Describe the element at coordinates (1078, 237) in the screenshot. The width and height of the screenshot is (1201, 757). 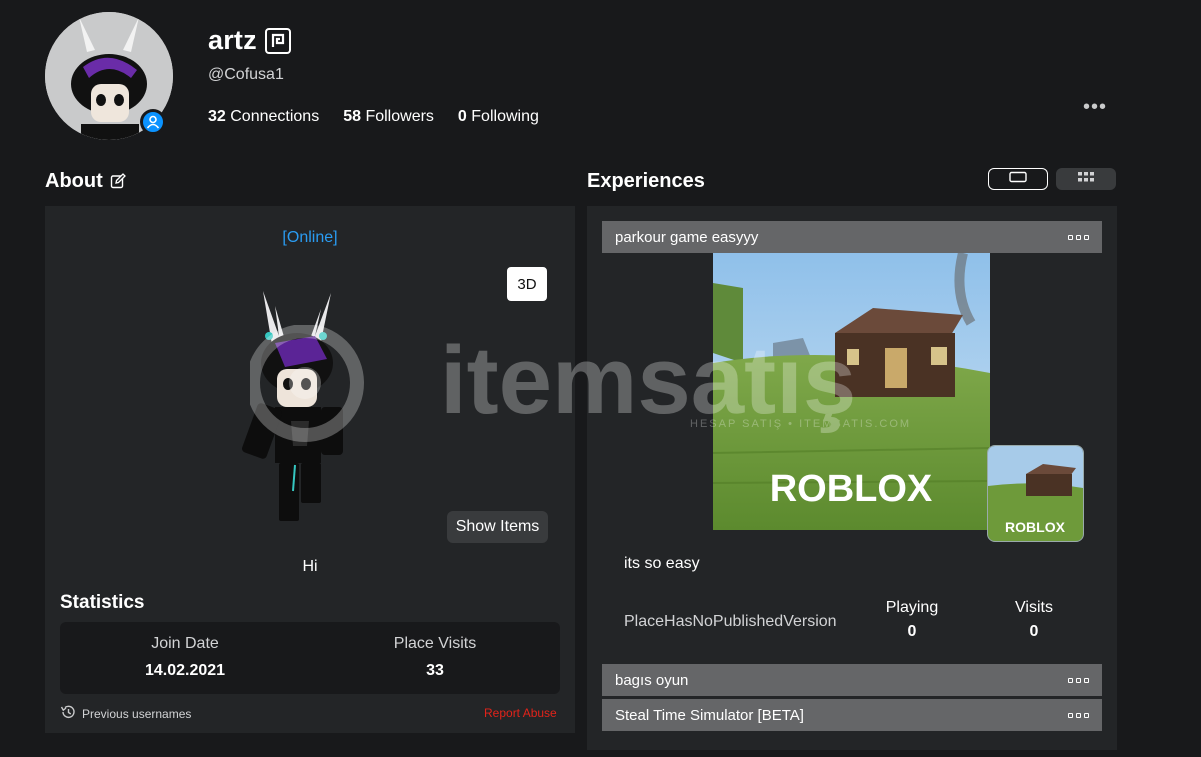
I see `collapse-icon` at that location.